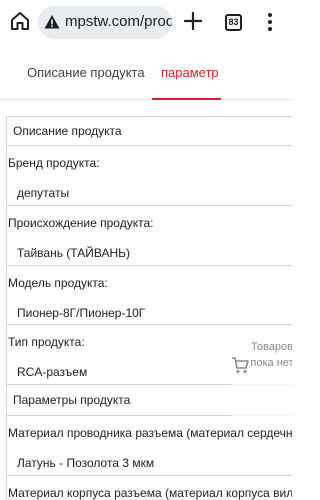 The height and width of the screenshot is (500, 320). Describe the element at coordinates (58, 283) in the screenshot. I see `model-label: Модель продукта:` at that location.